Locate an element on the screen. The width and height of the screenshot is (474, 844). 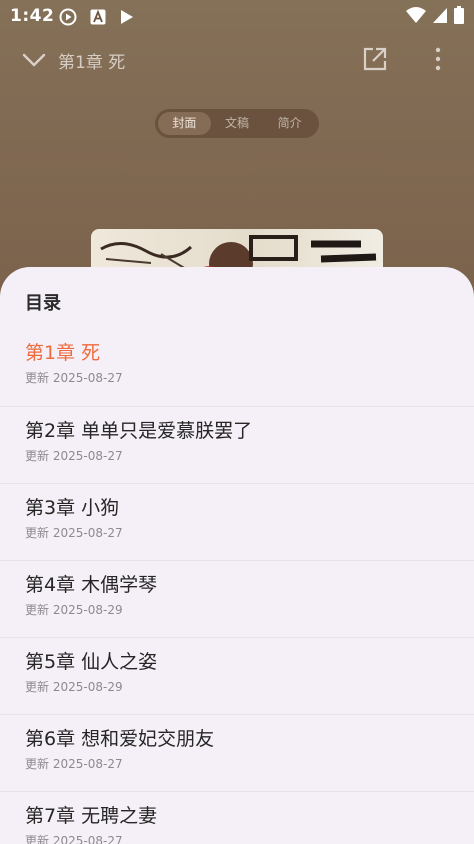
chapter-item-title: 第1章 死 is located at coordinates (63, 353).